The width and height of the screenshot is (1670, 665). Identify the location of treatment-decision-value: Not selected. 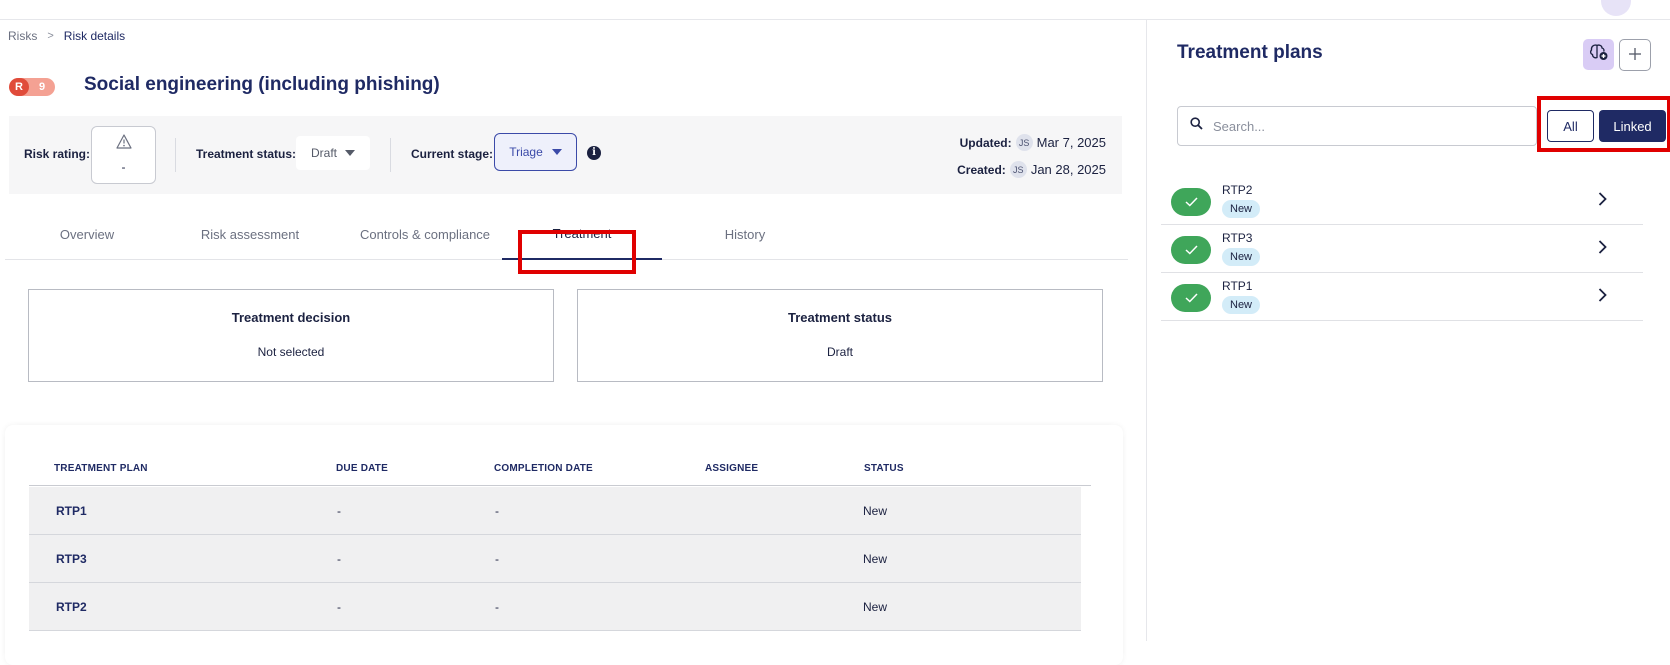
(291, 352).